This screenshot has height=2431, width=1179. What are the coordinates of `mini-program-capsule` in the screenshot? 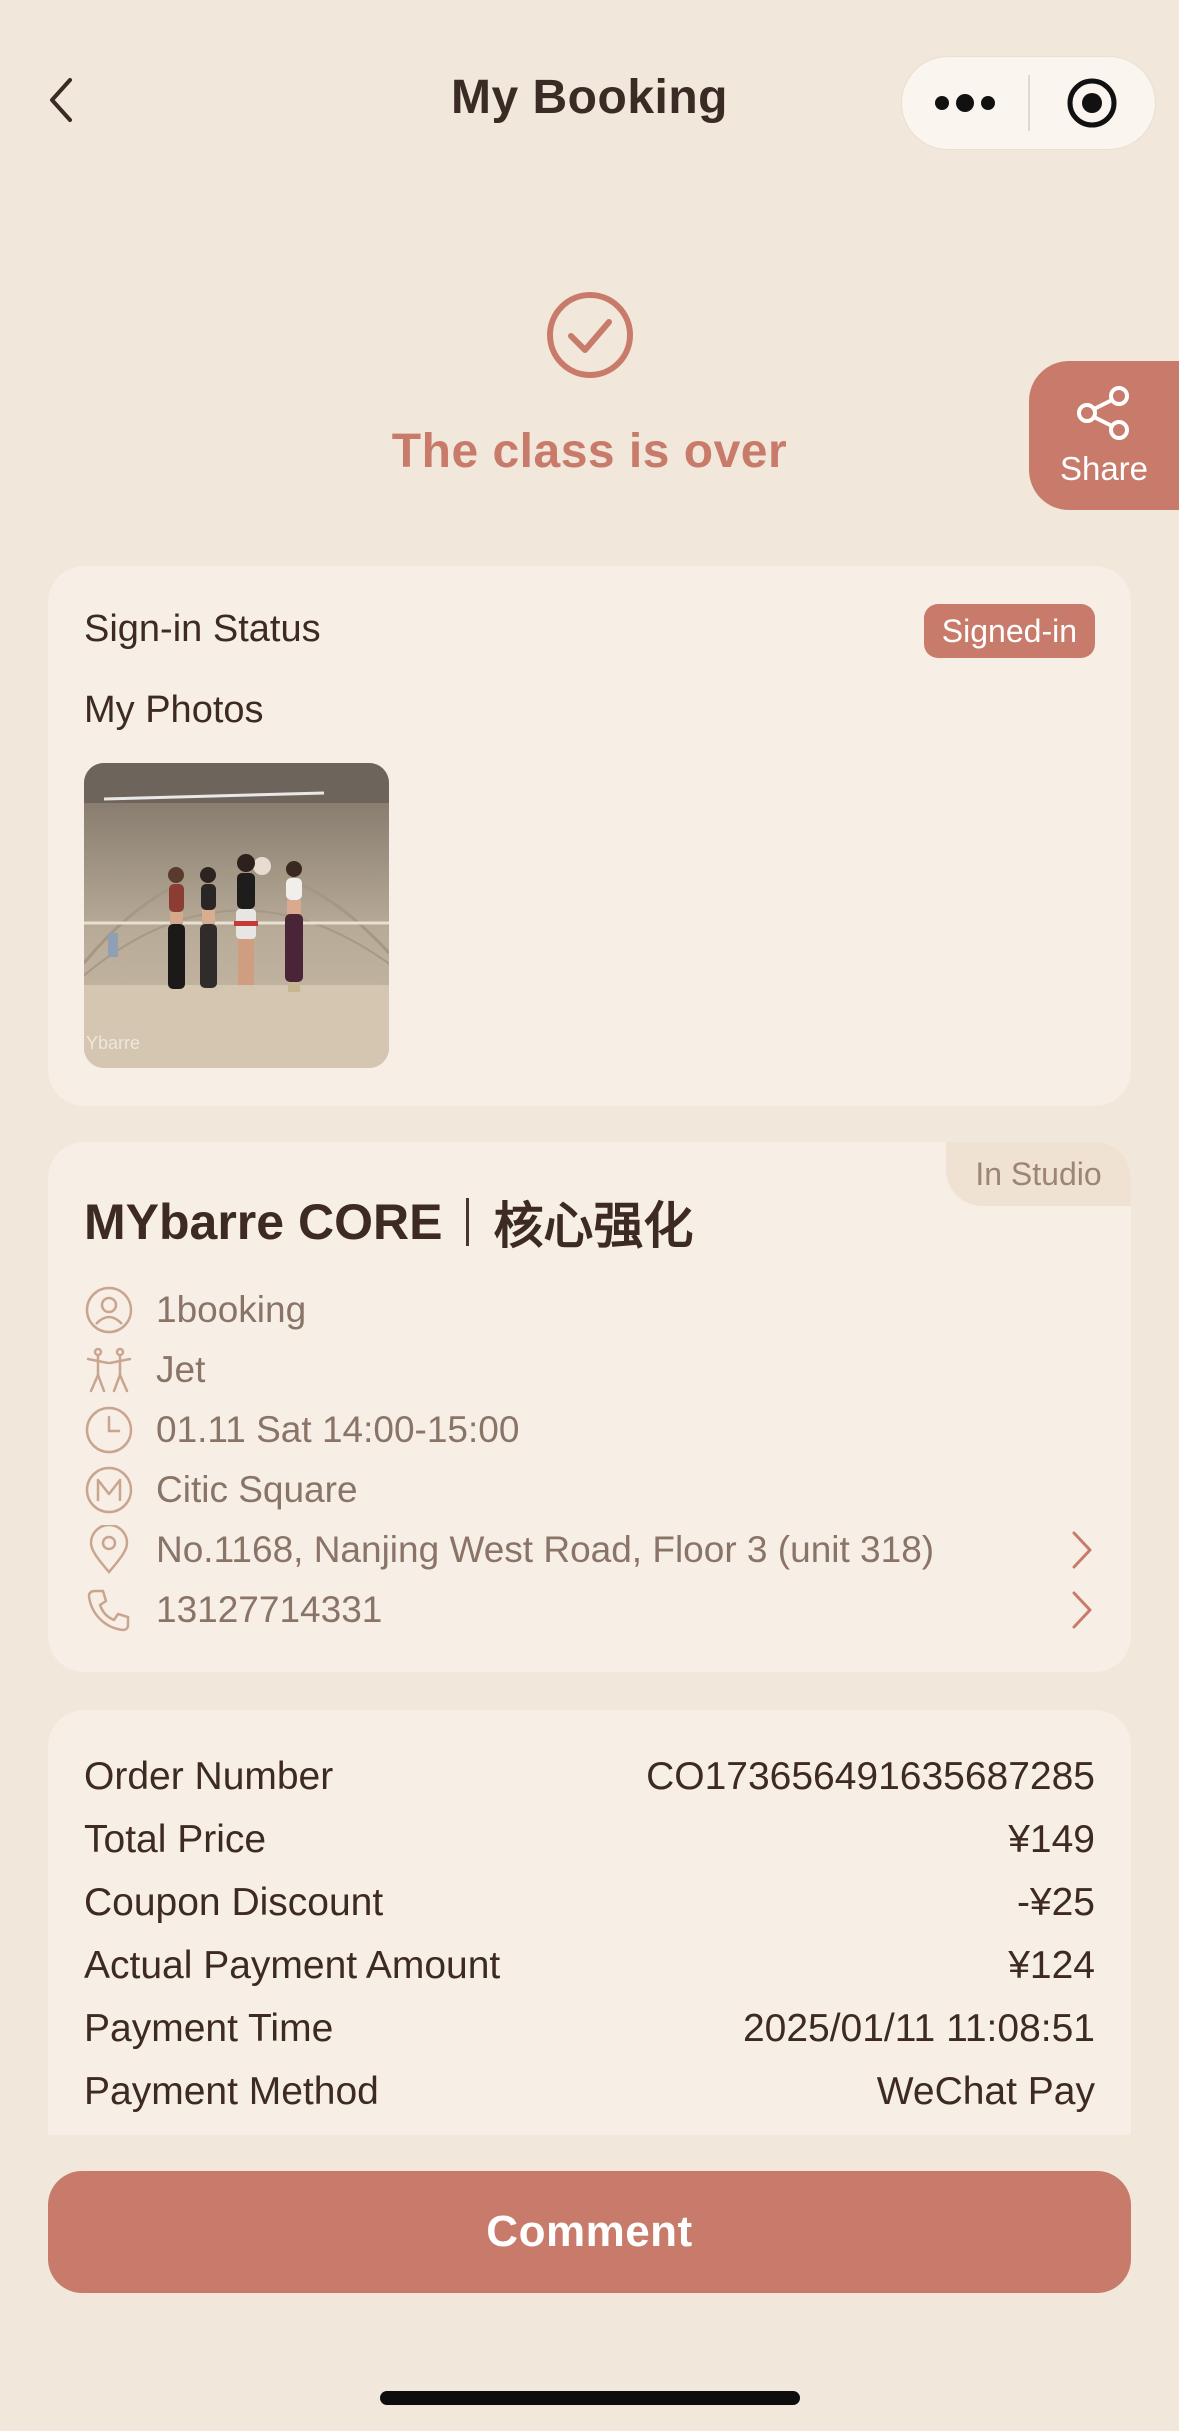 It's located at (1028, 103).